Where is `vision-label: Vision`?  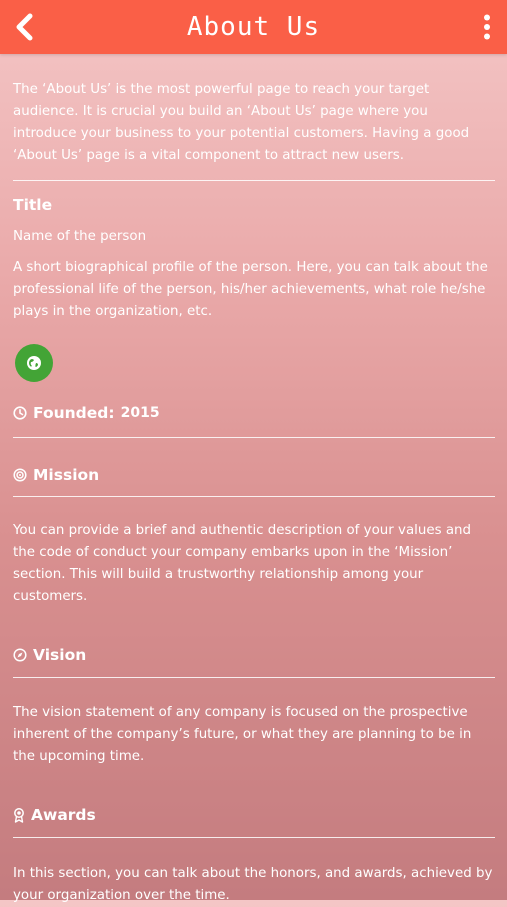 vision-label: Vision is located at coordinates (60, 655).